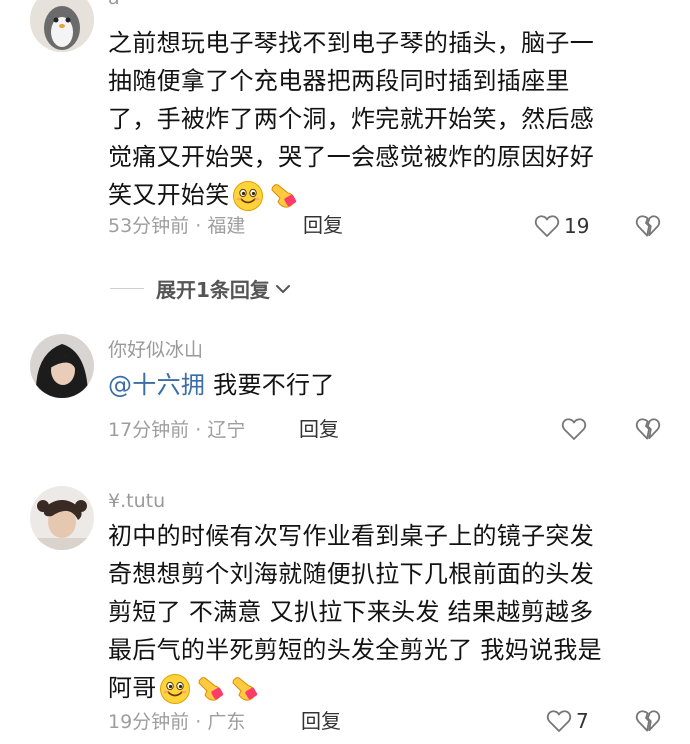  What do you see at coordinates (156, 385) in the screenshot?
I see `mention-link: @十六拥` at bounding box center [156, 385].